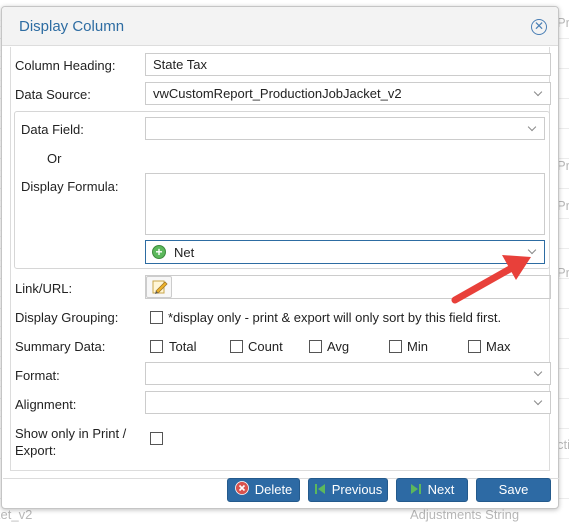 This screenshot has height=528, width=569. Describe the element at coordinates (491, 279) in the screenshot. I see `annotation-arrow-icon` at that location.